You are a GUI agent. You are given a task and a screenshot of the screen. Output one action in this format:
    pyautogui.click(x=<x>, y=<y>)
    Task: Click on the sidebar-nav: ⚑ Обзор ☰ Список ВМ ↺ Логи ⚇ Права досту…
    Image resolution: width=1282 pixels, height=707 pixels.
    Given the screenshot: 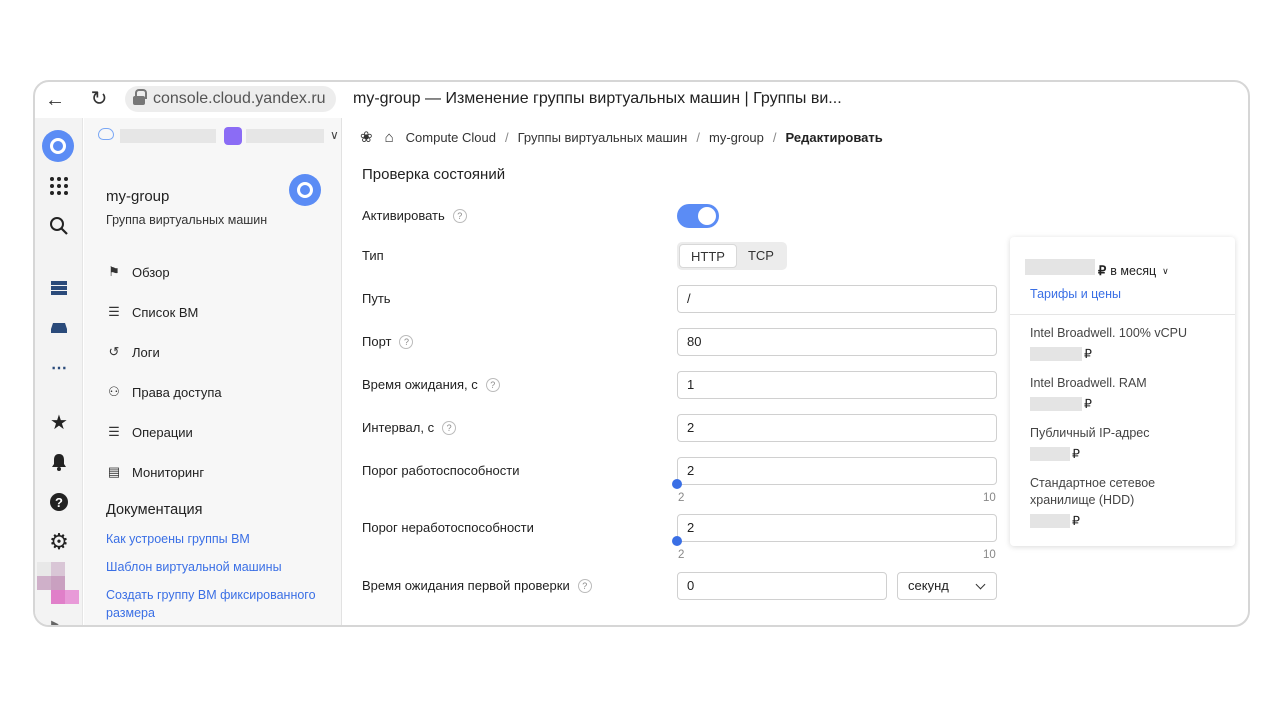 What is the action you would take?
    pyautogui.click(x=164, y=372)
    